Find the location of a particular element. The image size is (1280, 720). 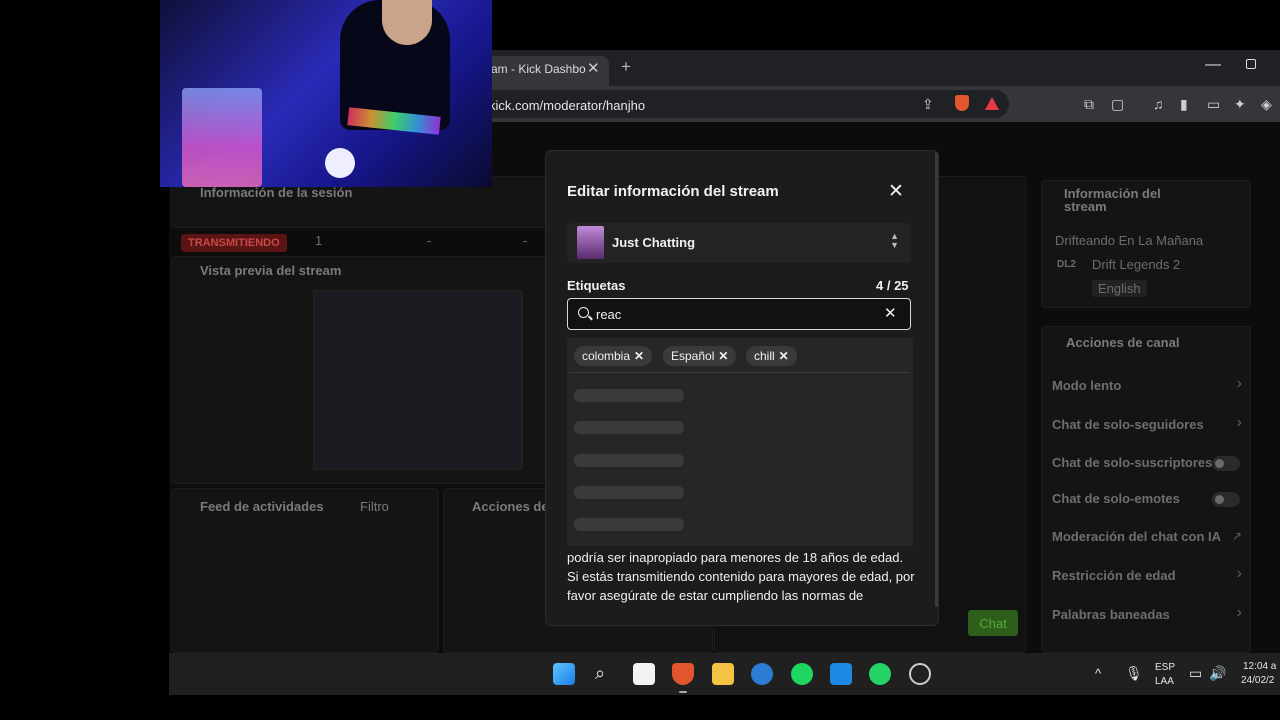

language-bottom: LAA is located at coordinates (1164, 681).